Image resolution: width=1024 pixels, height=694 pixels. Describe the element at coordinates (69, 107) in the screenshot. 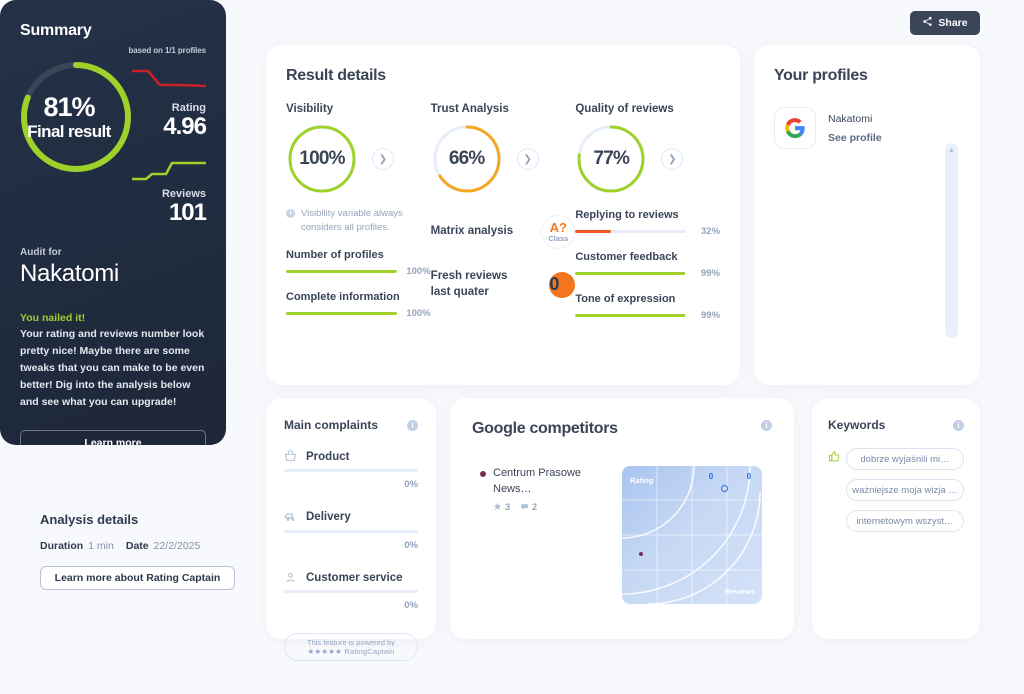

I see `final-result-percent: 81%` at that location.